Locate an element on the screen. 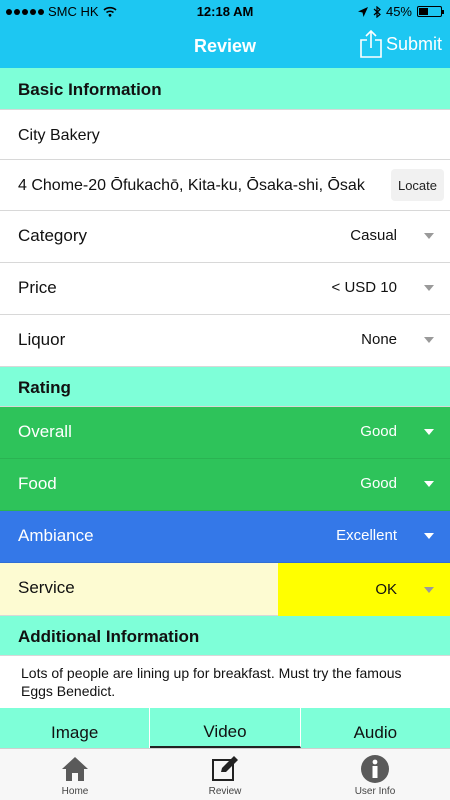  tab-image: Image is located at coordinates (75, 728).